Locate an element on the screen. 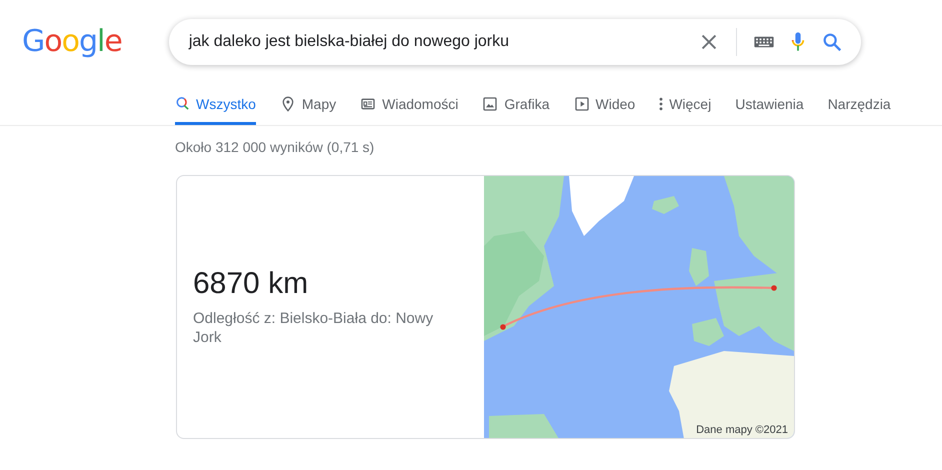  keyboard-icon is located at coordinates (763, 42).